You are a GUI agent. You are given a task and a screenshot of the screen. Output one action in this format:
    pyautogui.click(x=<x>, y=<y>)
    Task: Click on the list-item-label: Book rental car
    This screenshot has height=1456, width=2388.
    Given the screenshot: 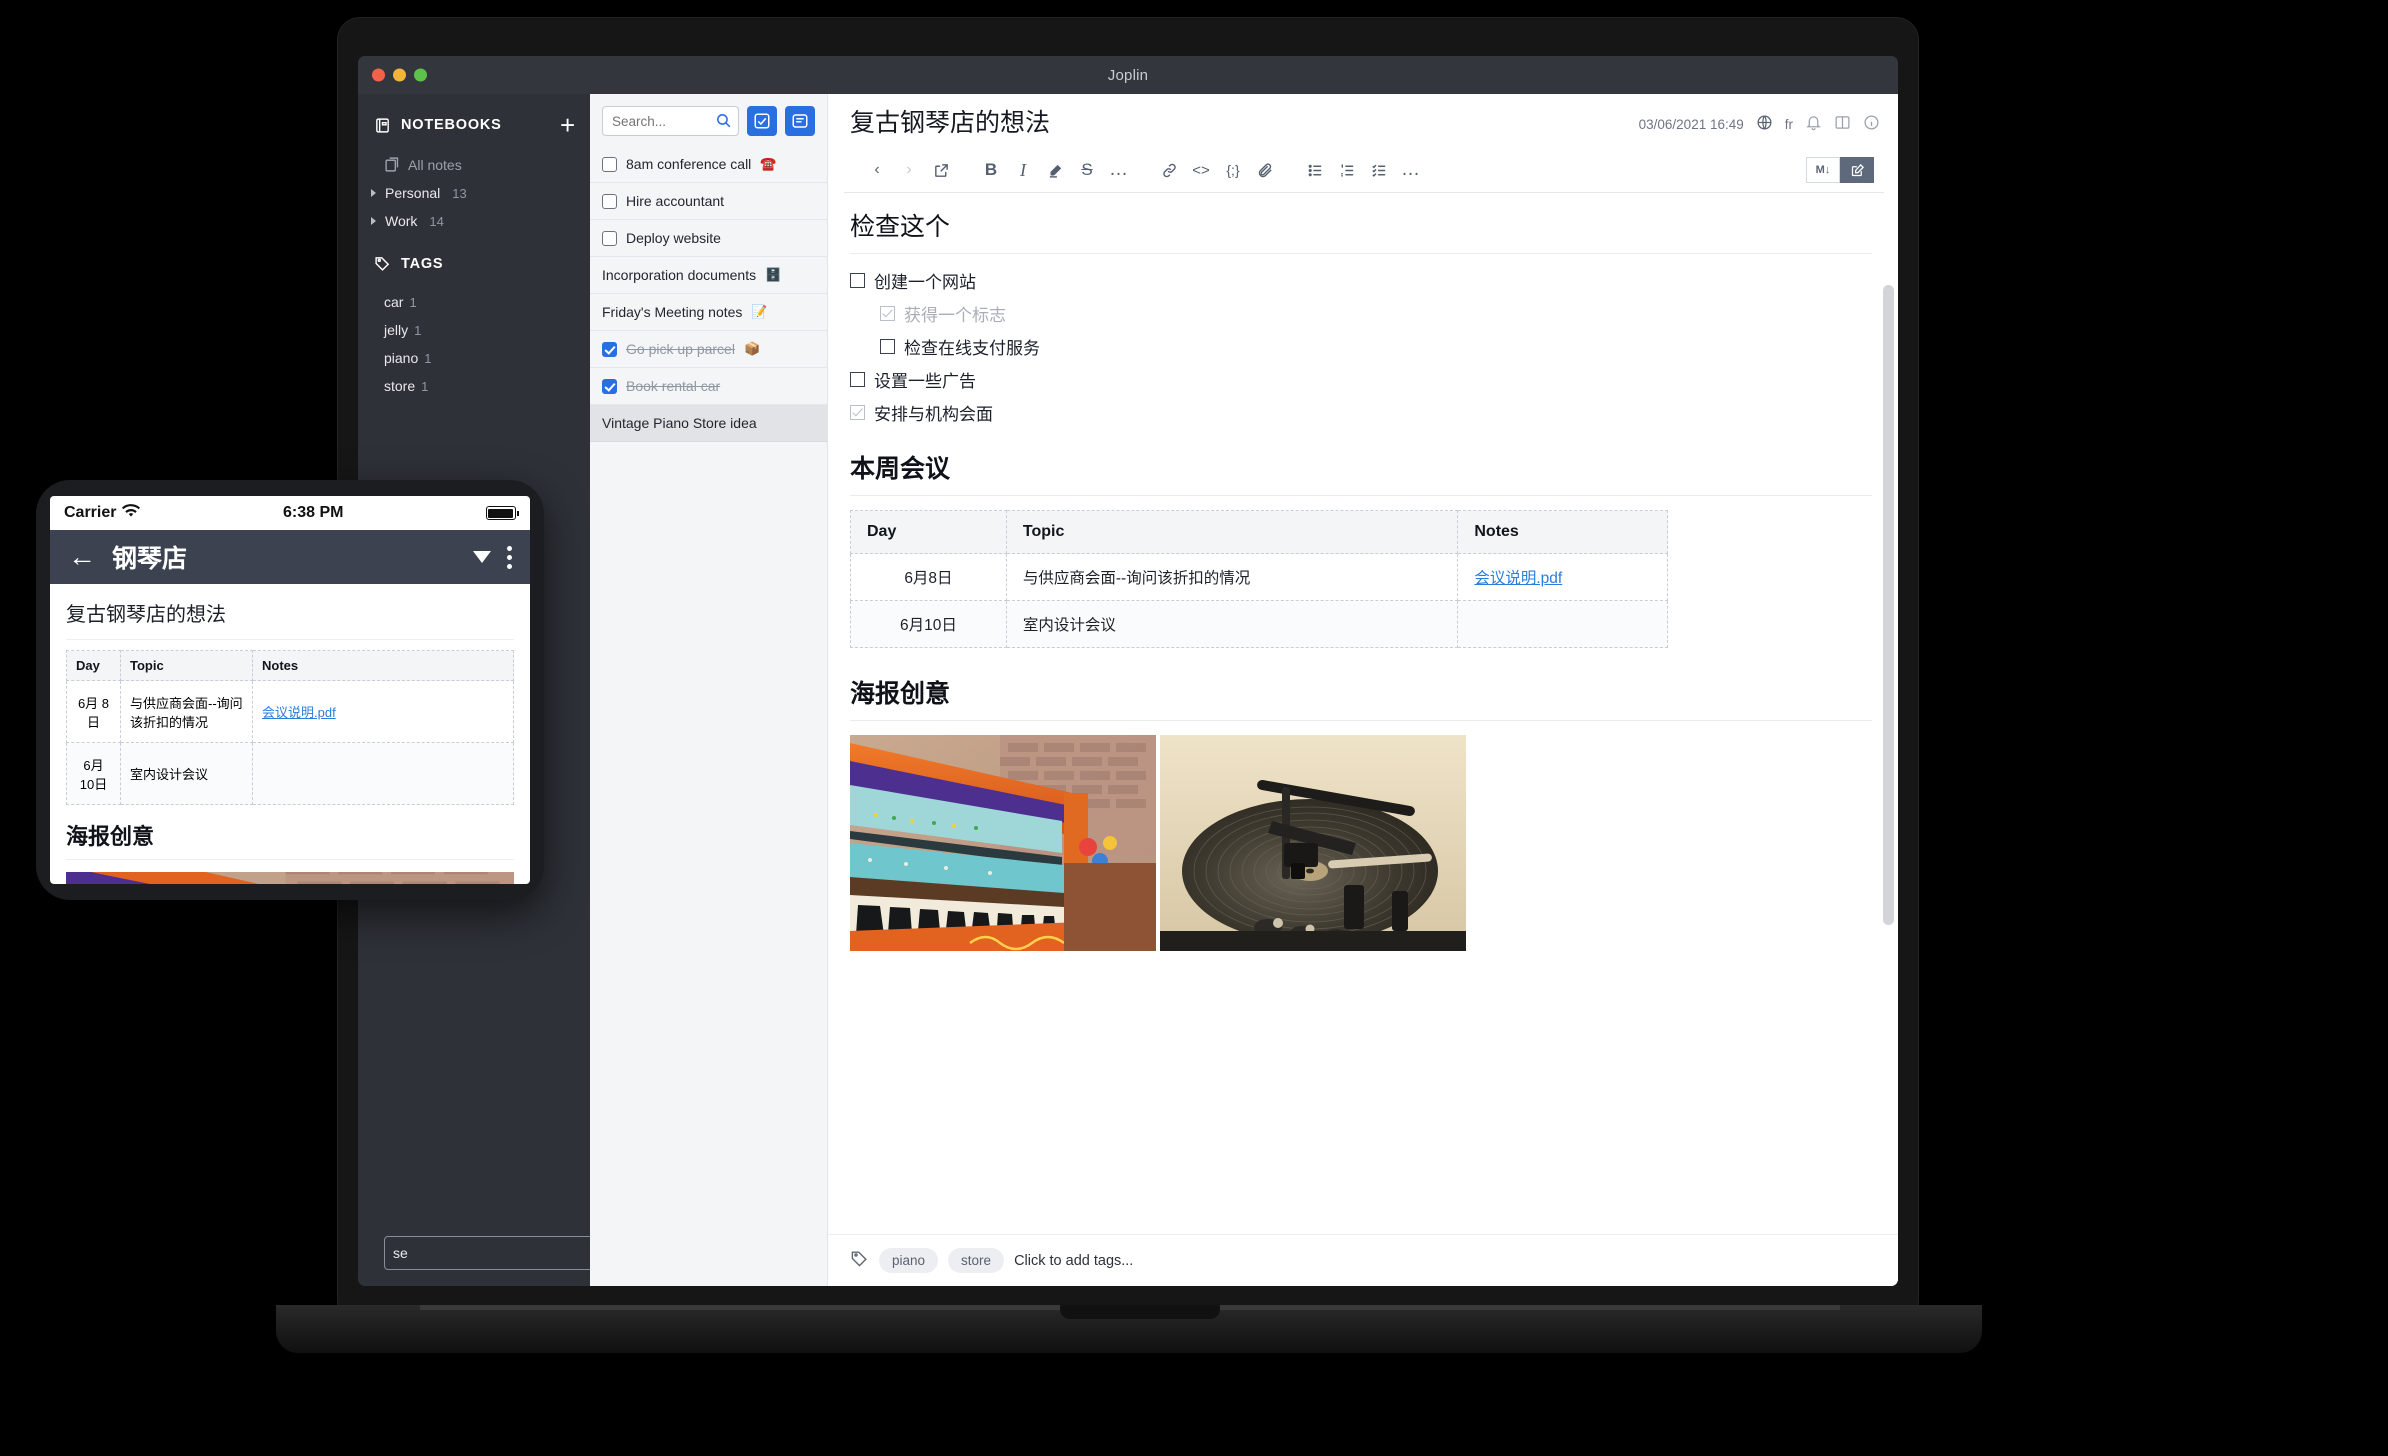 What is the action you would take?
    pyautogui.click(x=673, y=386)
    